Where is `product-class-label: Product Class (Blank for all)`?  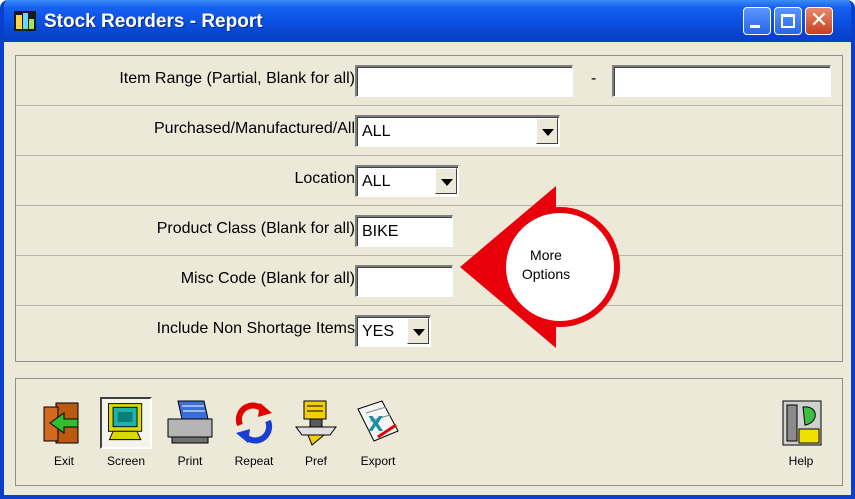
product-class-label: Product Class (Blank for all) is located at coordinates (255, 228).